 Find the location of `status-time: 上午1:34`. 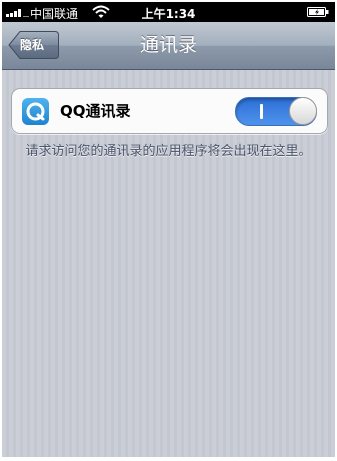

status-time: 上午1:34 is located at coordinates (168, 14).